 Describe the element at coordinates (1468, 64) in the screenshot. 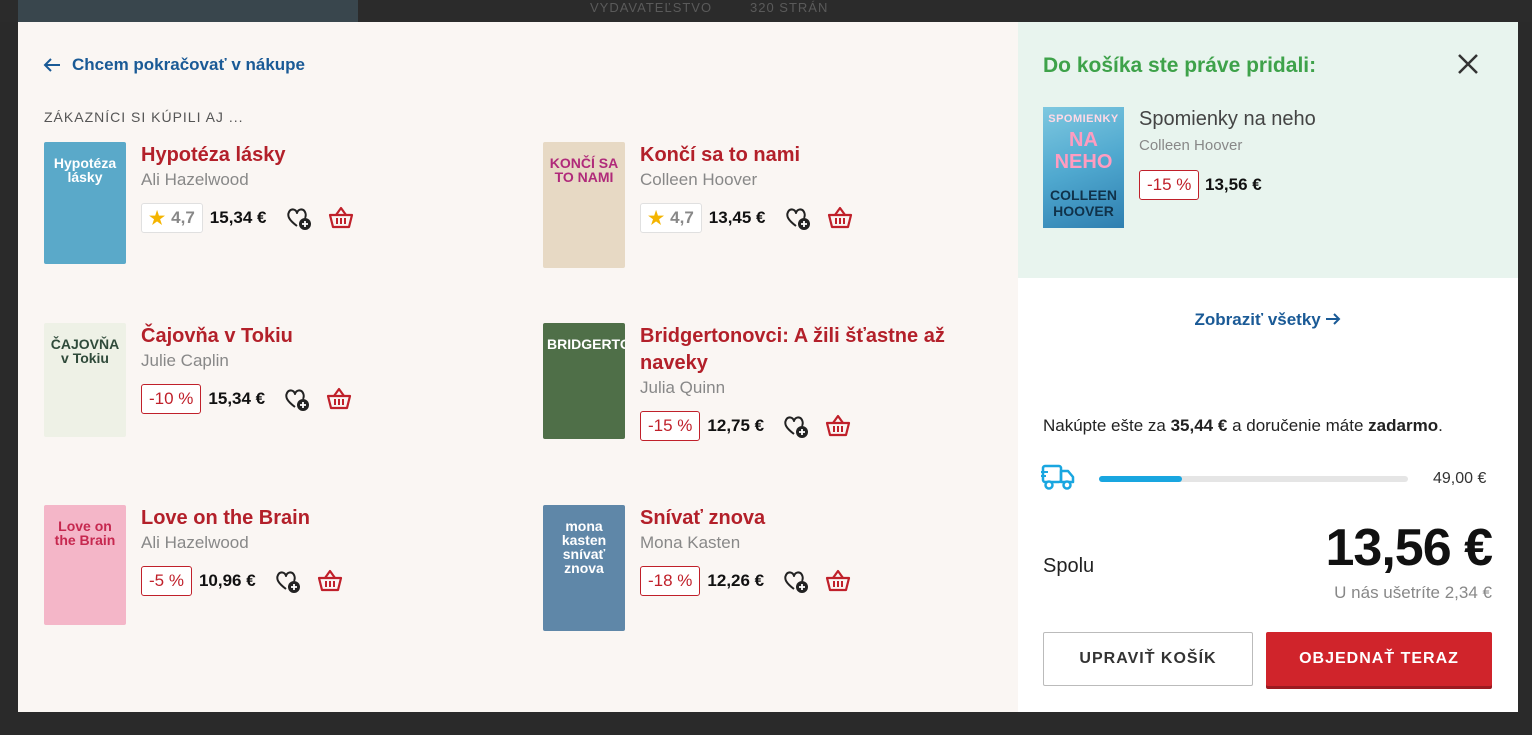

I see `close-button` at that location.